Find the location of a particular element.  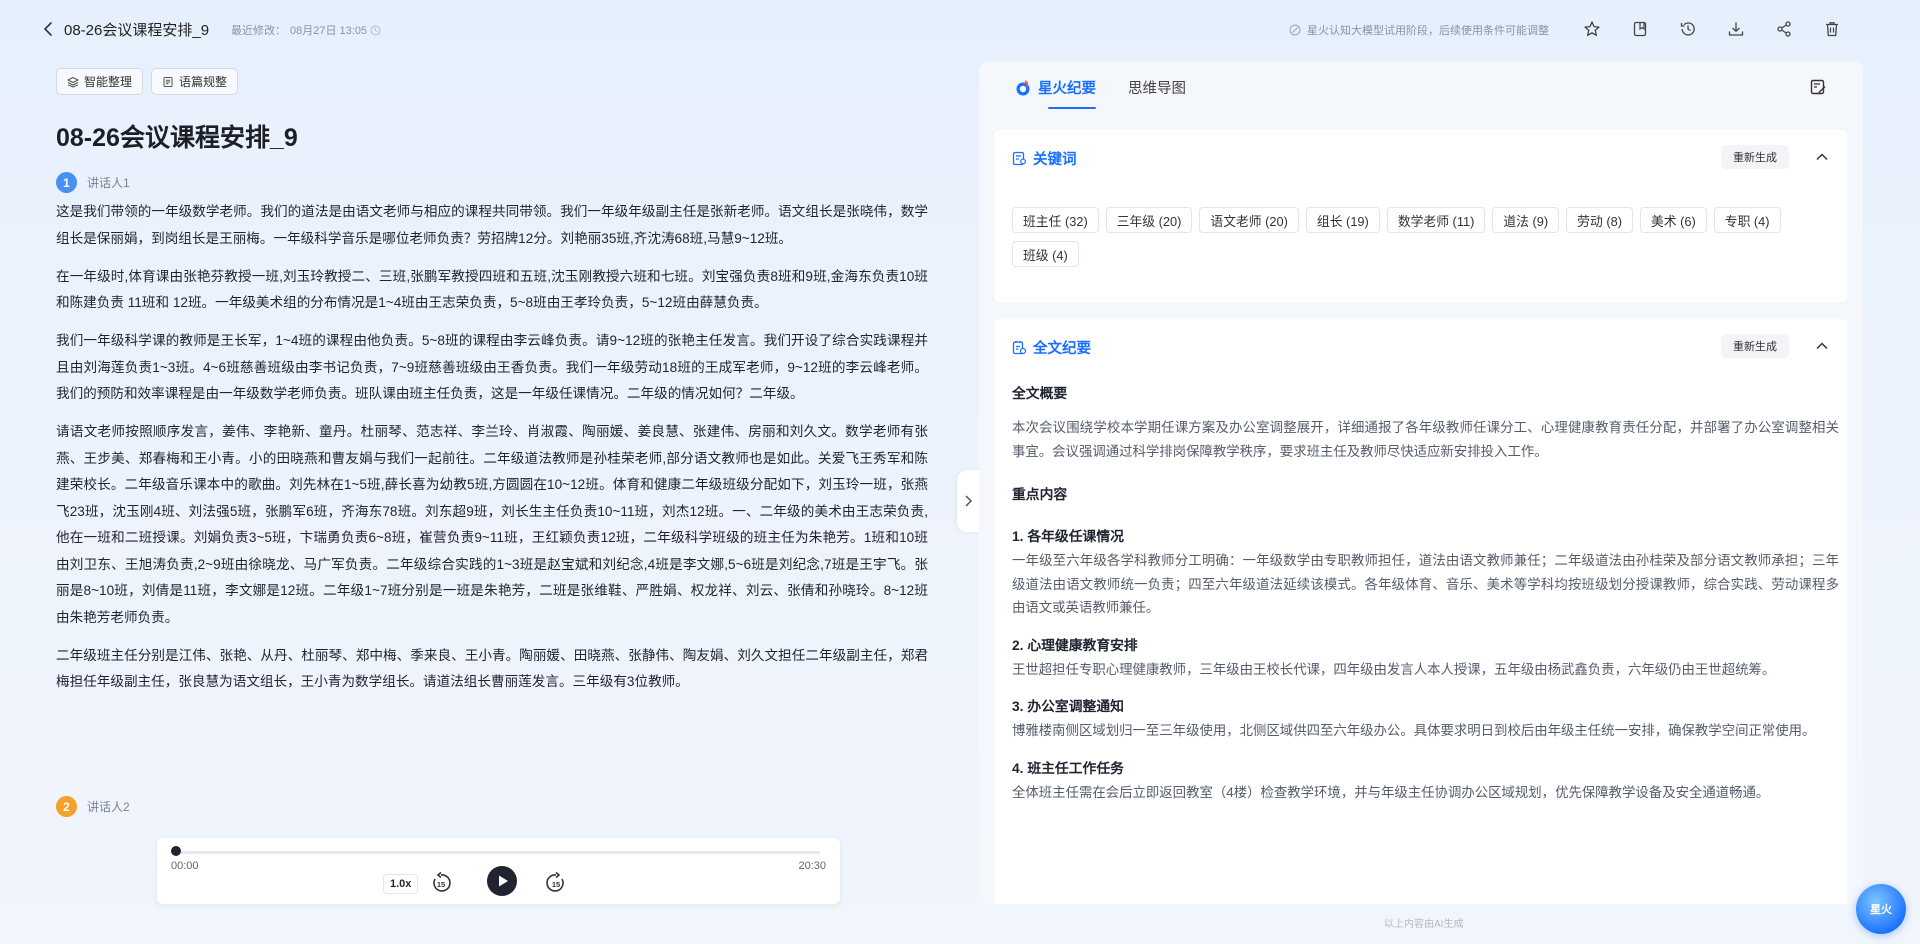

key-point-heading: 2. 心理健康教育安排 is located at coordinates (1075, 645).